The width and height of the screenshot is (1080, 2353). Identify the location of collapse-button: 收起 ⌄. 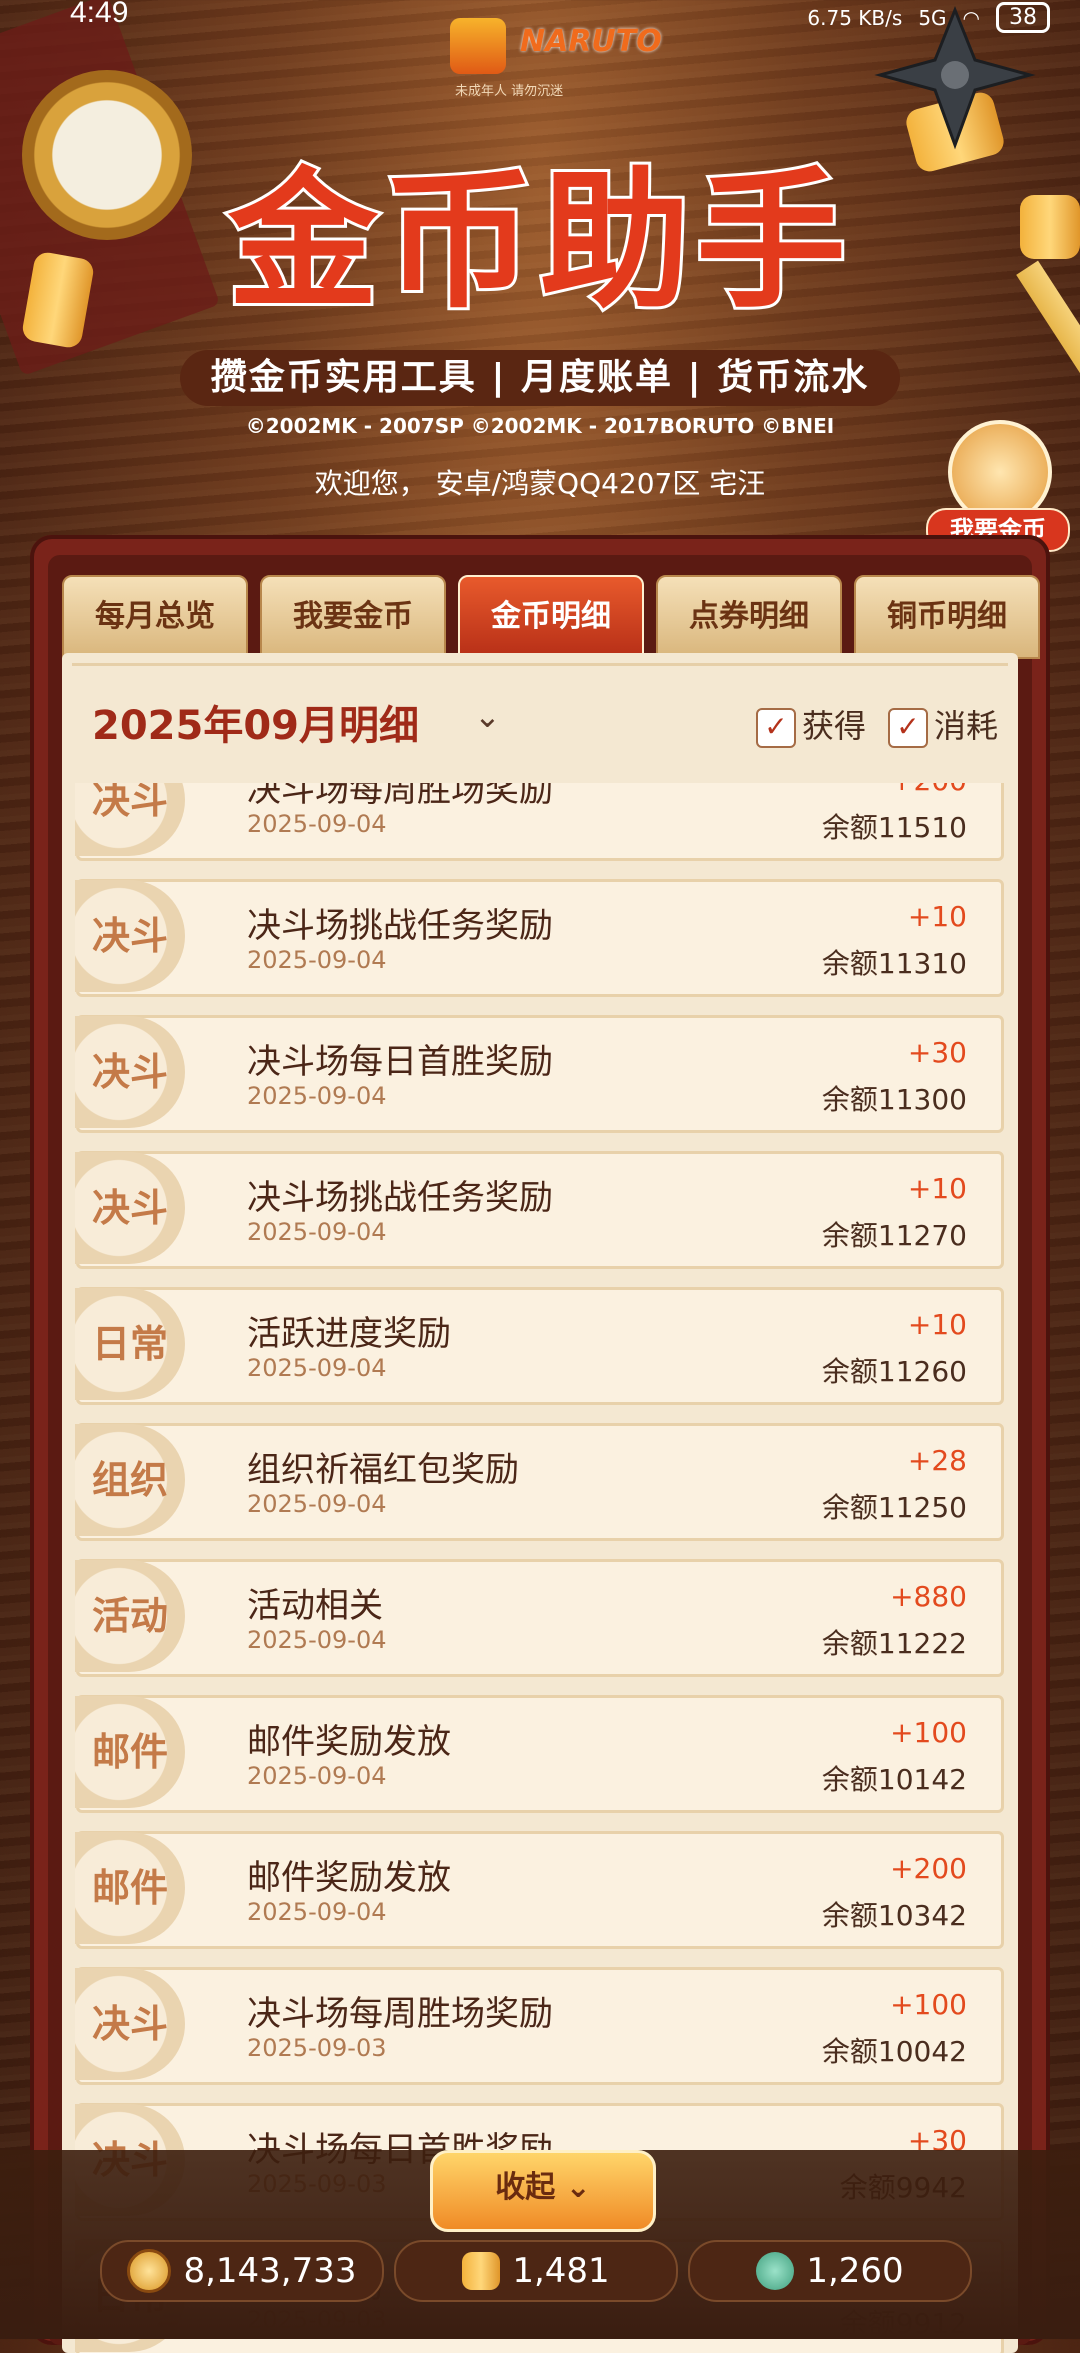
(543, 2191).